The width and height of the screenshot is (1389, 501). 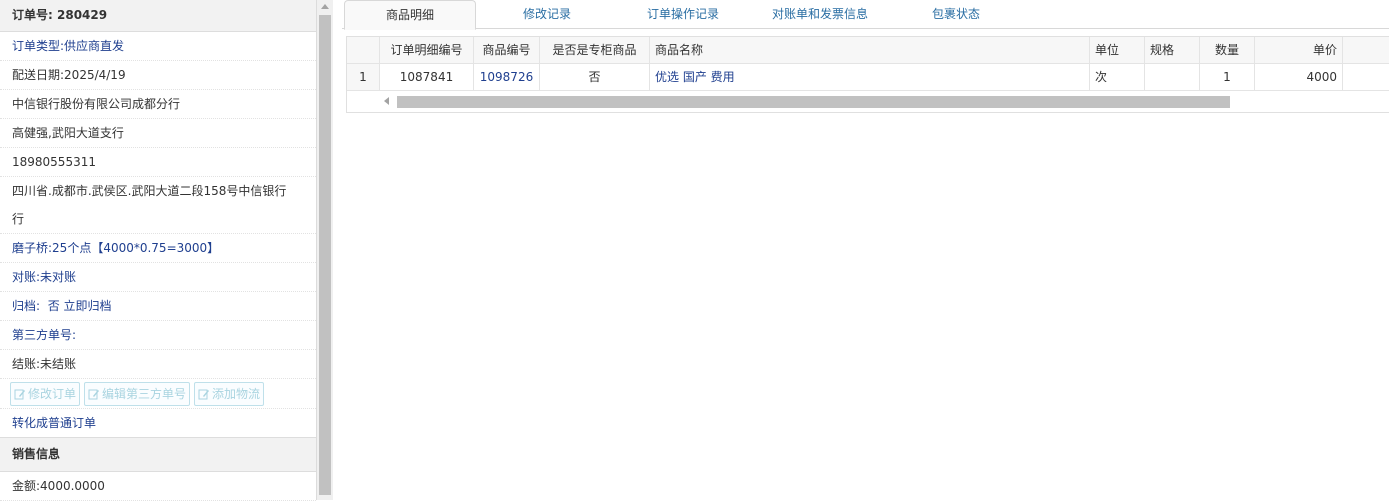 What do you see at coordinates (32, 15) in the screenshot?
I see `order-number-label: 订单号:` at bounding box center [32, 15].